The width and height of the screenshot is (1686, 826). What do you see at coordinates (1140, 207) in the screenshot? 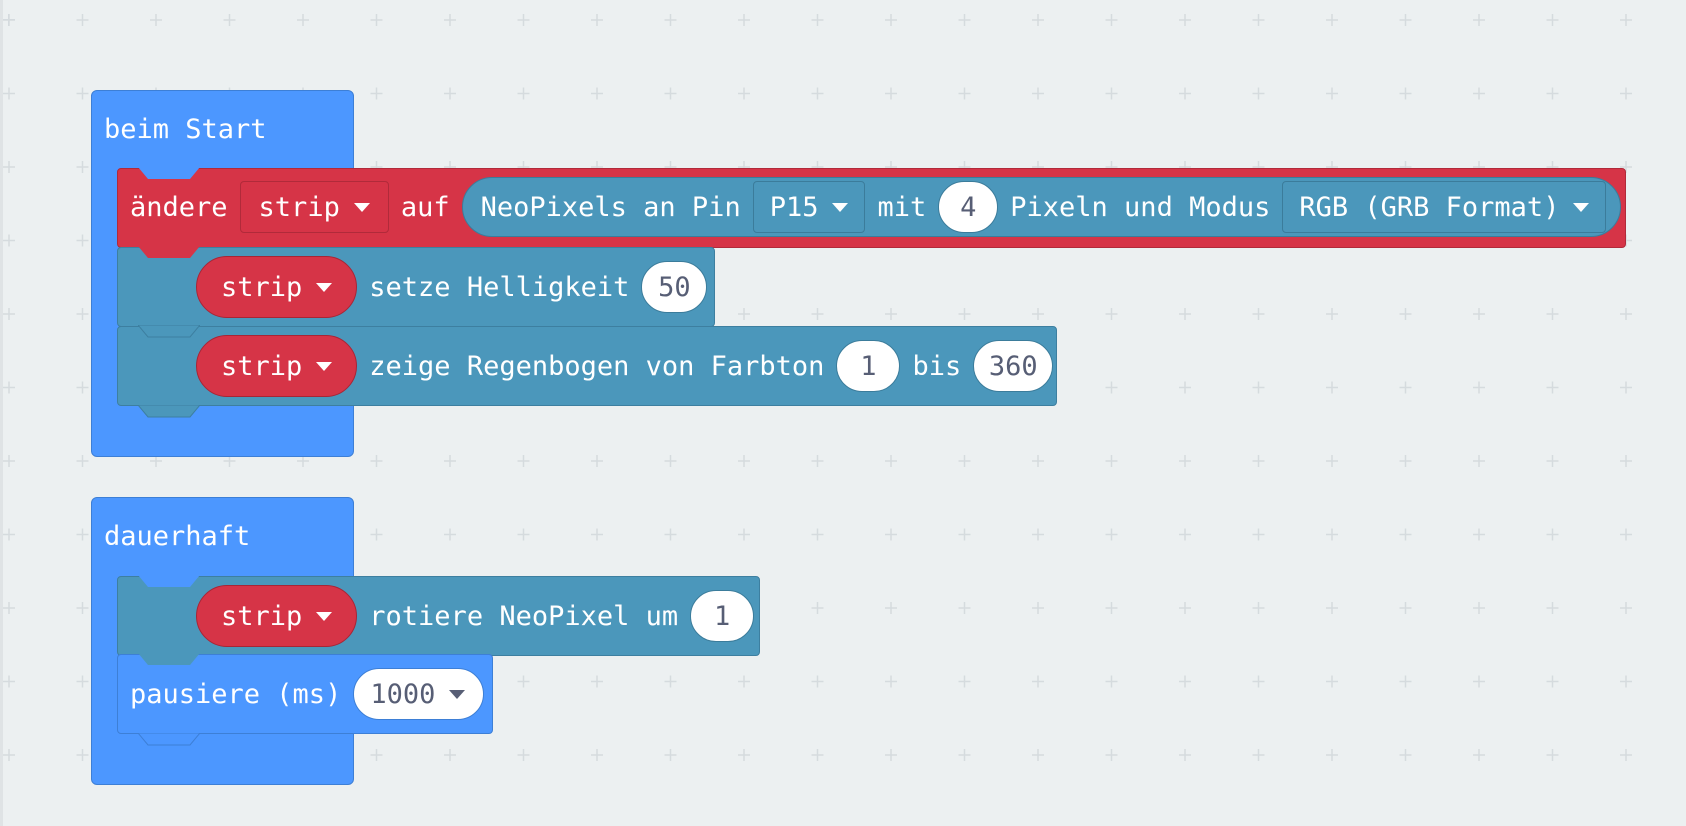
I see `mode-label: Pixeln und Modus` at bounding box center [1140, 207].